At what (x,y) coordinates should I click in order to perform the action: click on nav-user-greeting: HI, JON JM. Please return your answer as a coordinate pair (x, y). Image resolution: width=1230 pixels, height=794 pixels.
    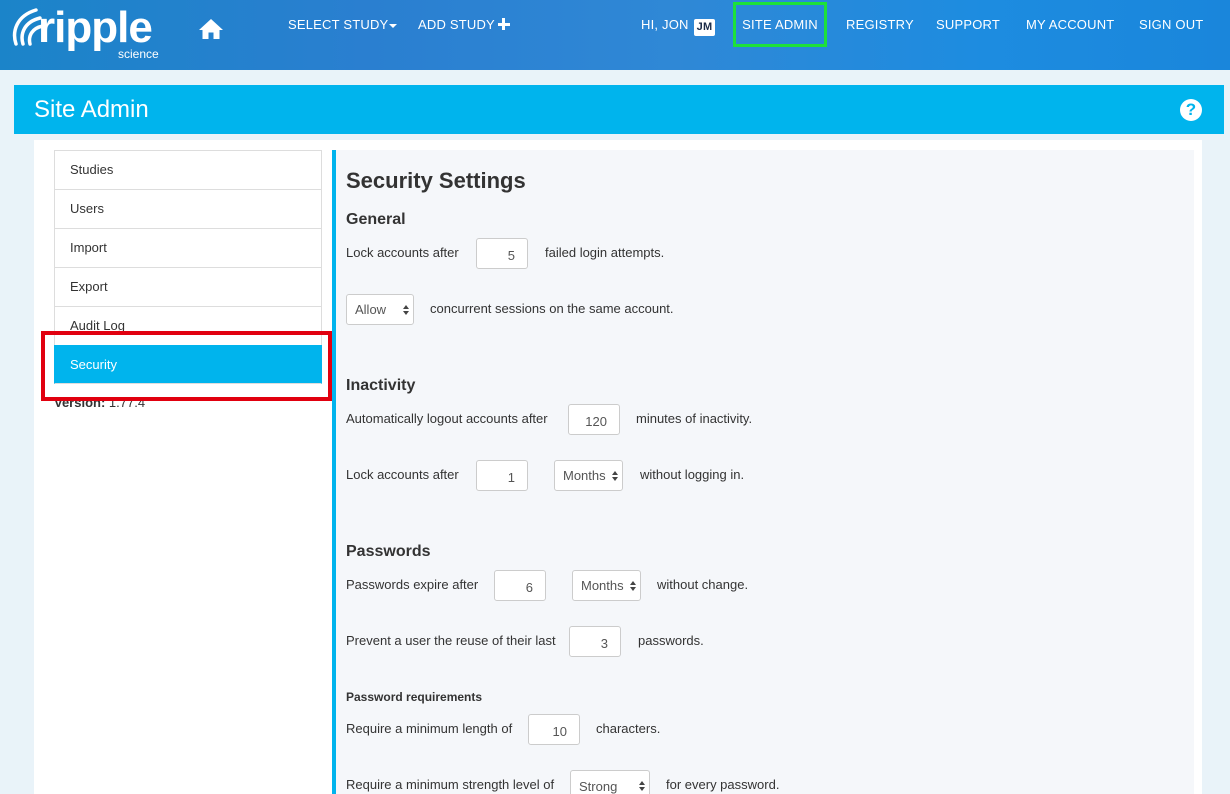
    Looking at the image, I should click on (678, 26).